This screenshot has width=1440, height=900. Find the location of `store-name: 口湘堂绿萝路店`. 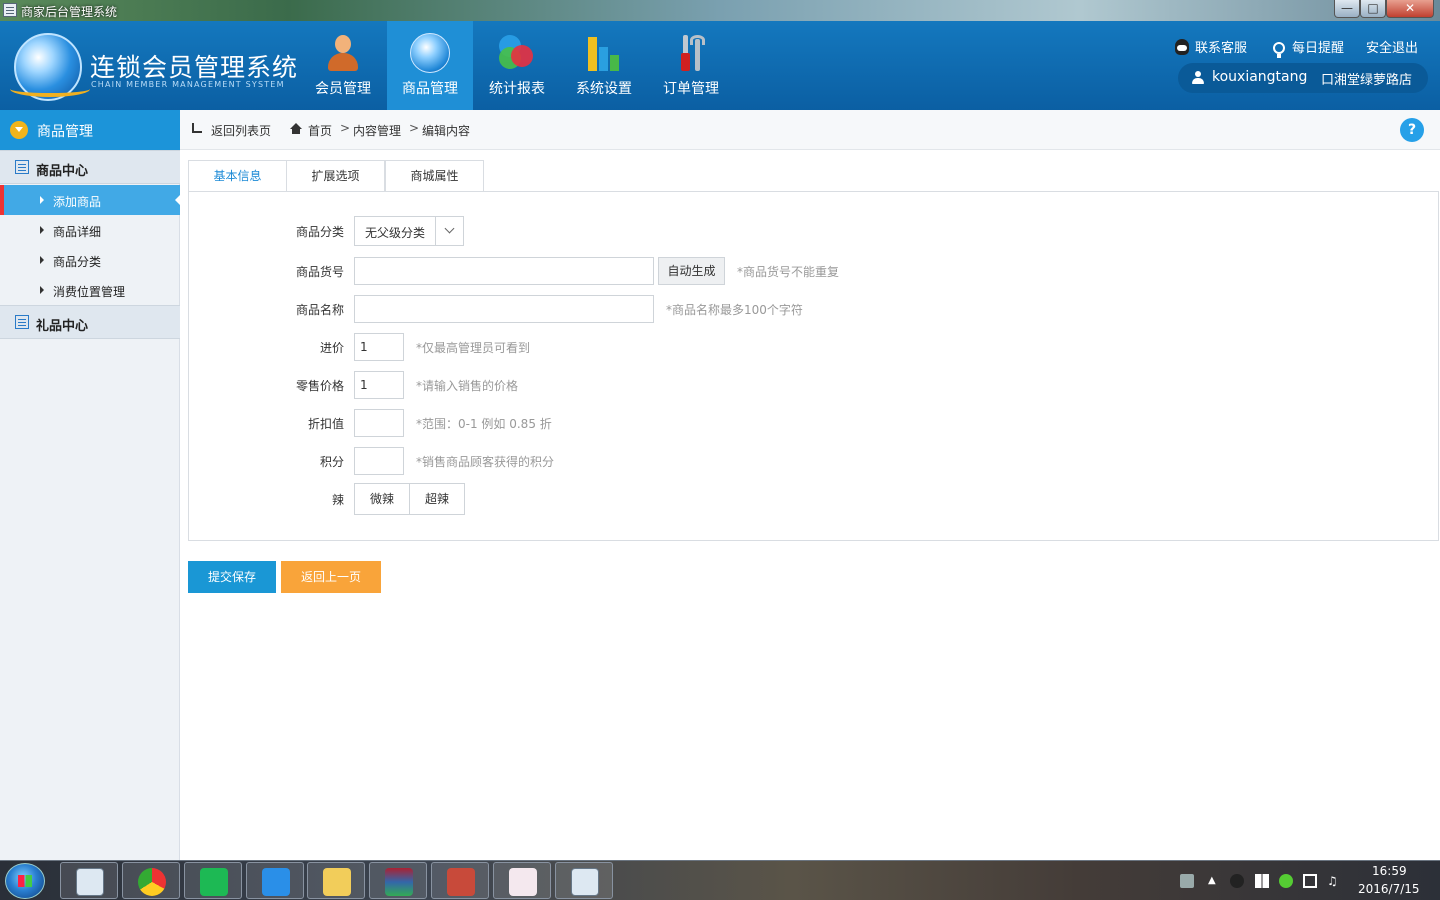

store-name: 口湘堂绿萝路店 is located at coordinates (1367, 80).